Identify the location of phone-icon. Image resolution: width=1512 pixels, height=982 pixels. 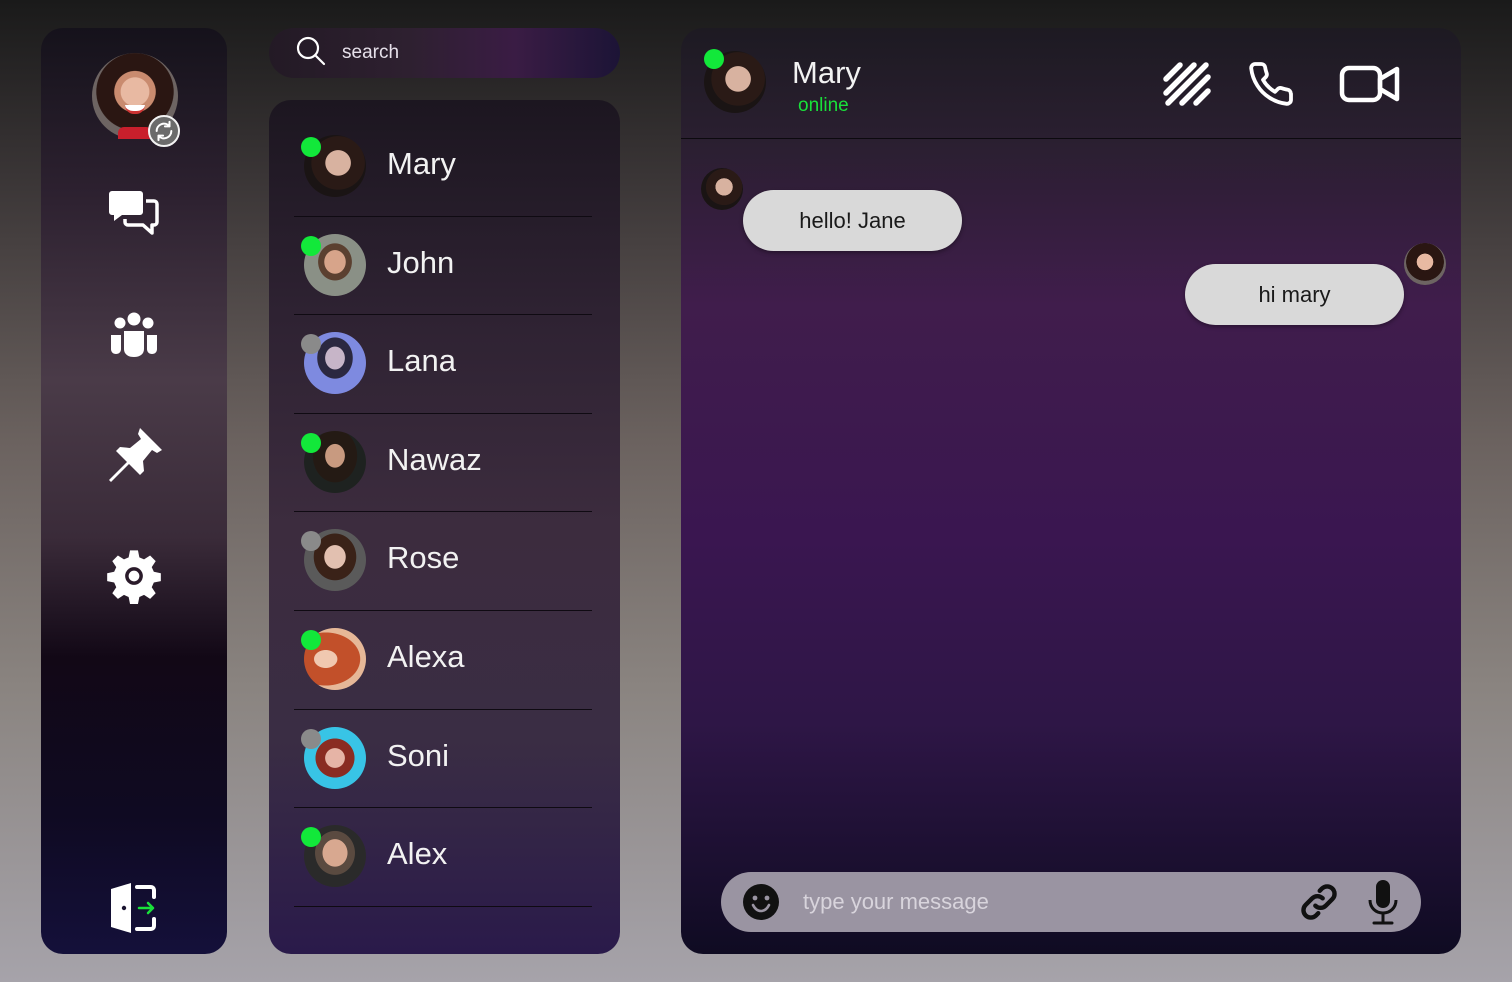
(1271, 84).